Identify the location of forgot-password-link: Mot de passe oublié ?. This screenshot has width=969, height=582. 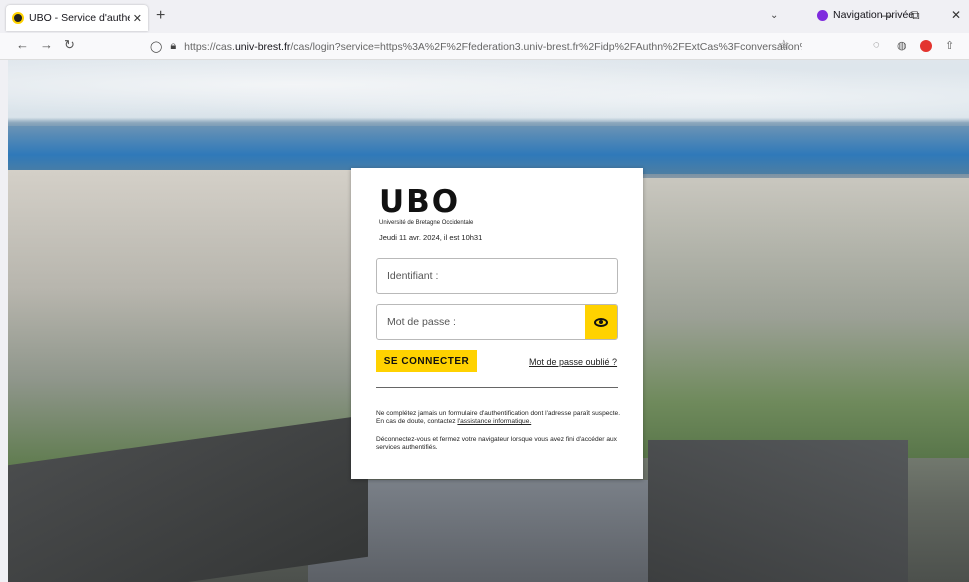
(573, 362).